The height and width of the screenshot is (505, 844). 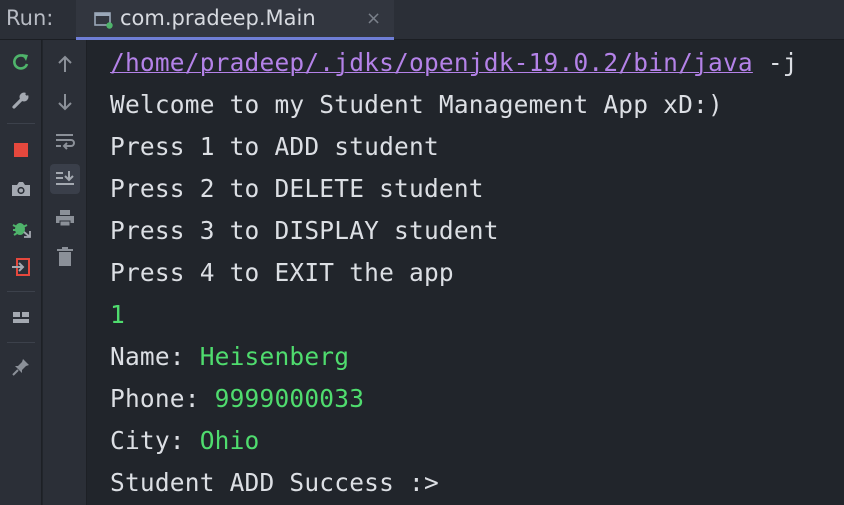 What do you see at coordinates (162, 398) in the screenshot?
I see `phone-label: Phone:` at bounding box center [162, 398].